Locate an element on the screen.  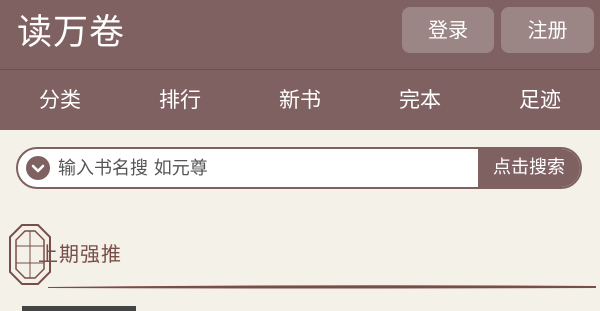
section-divider is located at coordinates (322, 287).